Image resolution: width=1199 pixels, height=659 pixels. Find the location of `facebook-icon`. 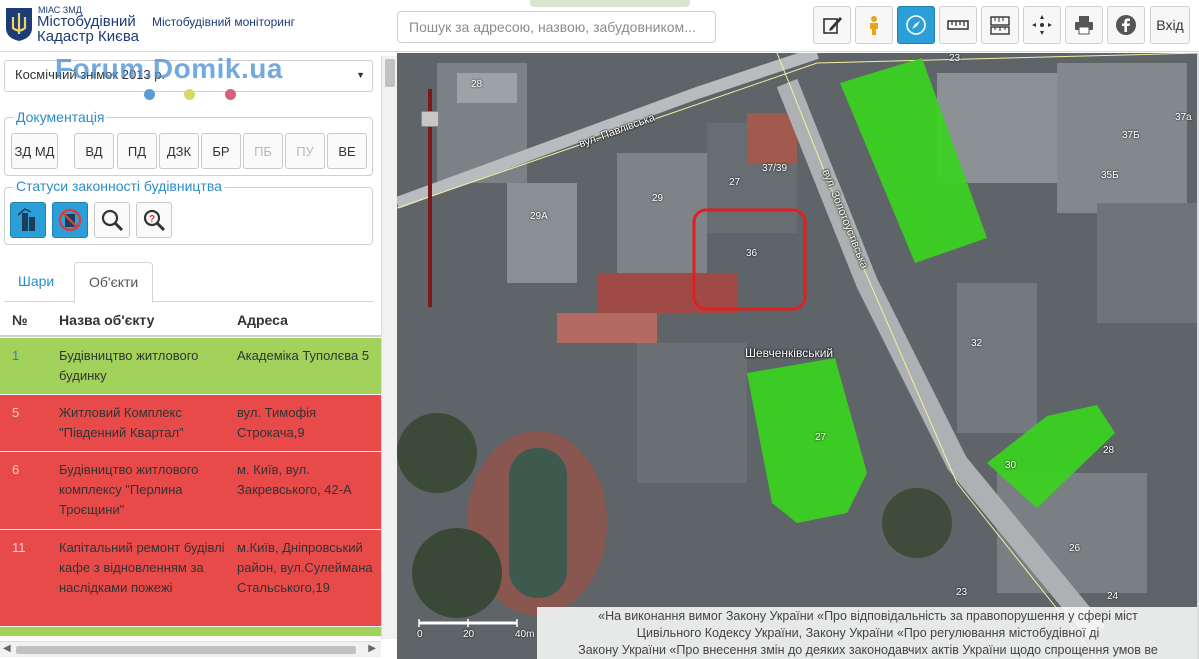

facebook-icon is located at coordinates (1126, 25).